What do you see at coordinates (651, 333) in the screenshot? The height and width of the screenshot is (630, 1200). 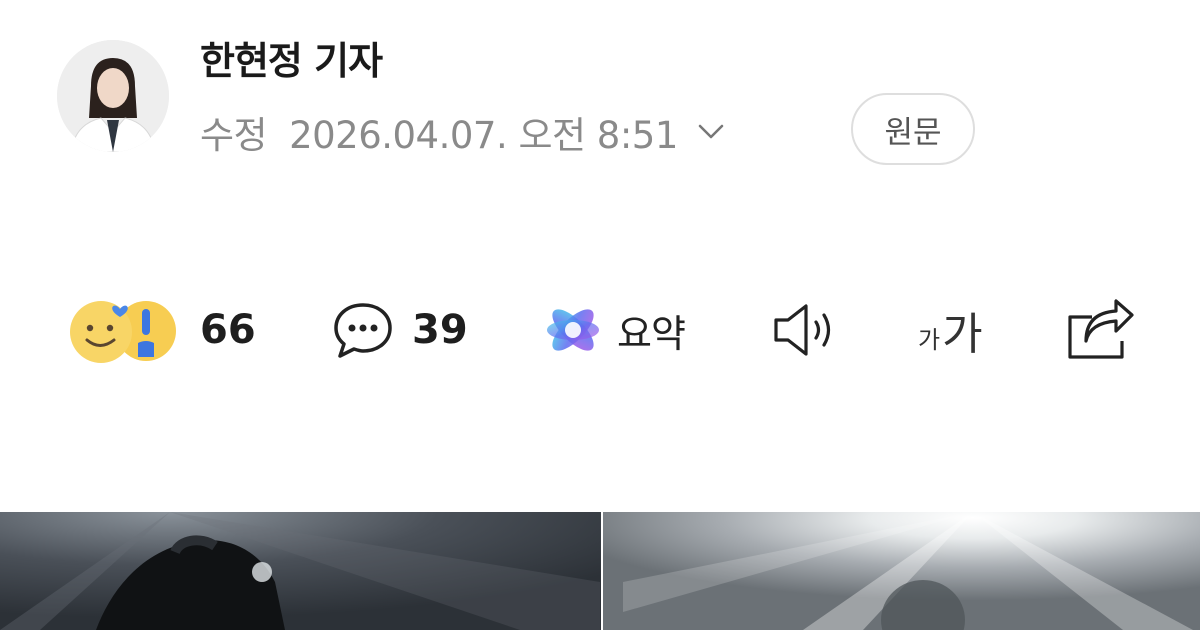 I see `summary-label: 요약` at bounding box center [651, 333].